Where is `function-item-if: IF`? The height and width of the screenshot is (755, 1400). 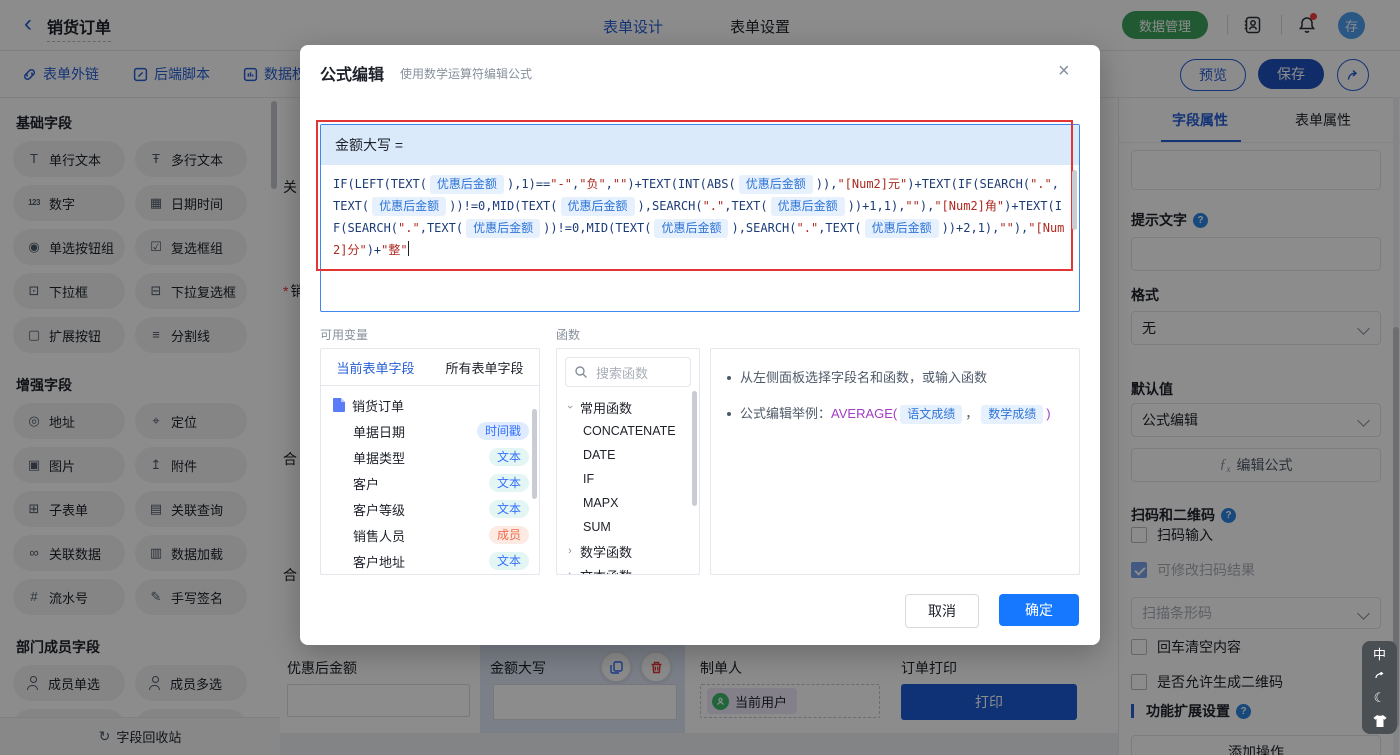 function-item-if: IF is located at coordinates (628, 479).